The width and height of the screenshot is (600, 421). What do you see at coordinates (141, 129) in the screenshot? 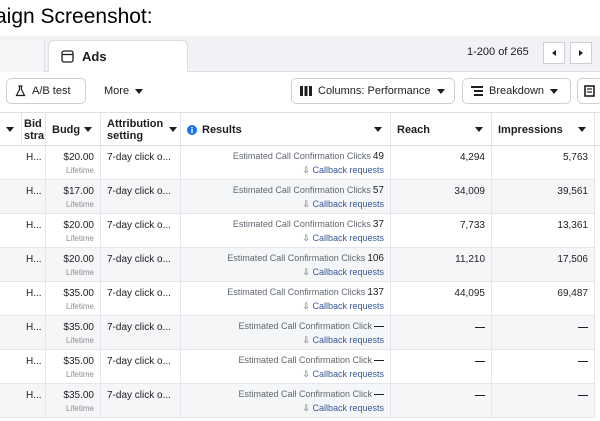
I see `column-header-attribution: Attribution setting` at bounding box center [141, 129].